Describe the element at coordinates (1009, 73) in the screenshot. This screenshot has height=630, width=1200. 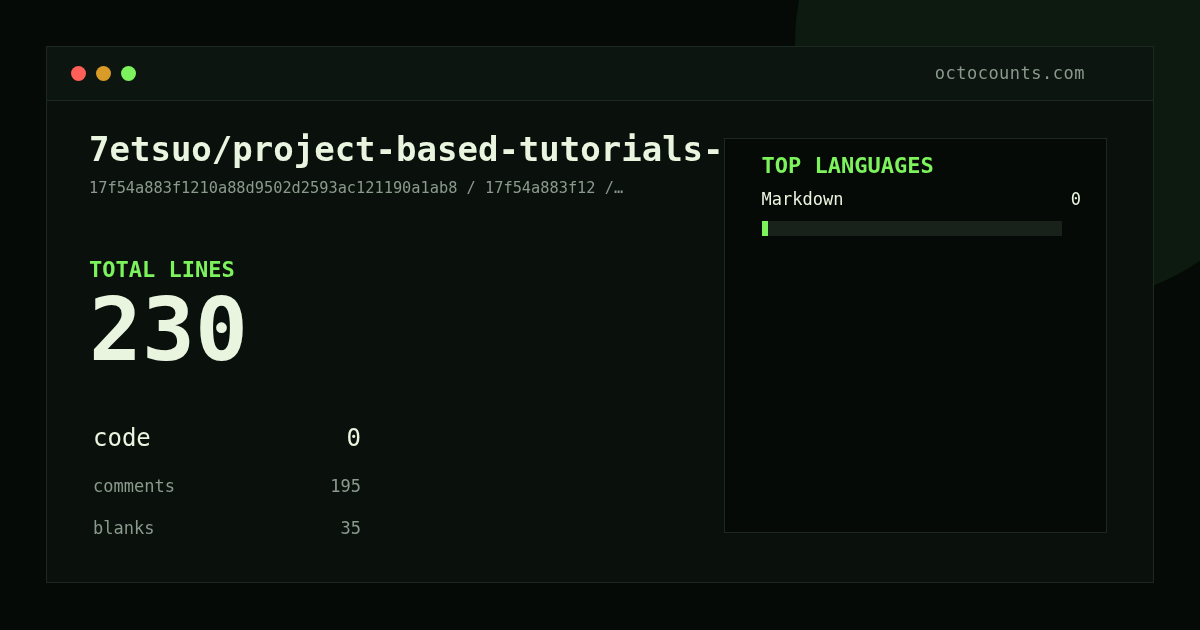
I see `domain-label: octocounts.com` at that location.